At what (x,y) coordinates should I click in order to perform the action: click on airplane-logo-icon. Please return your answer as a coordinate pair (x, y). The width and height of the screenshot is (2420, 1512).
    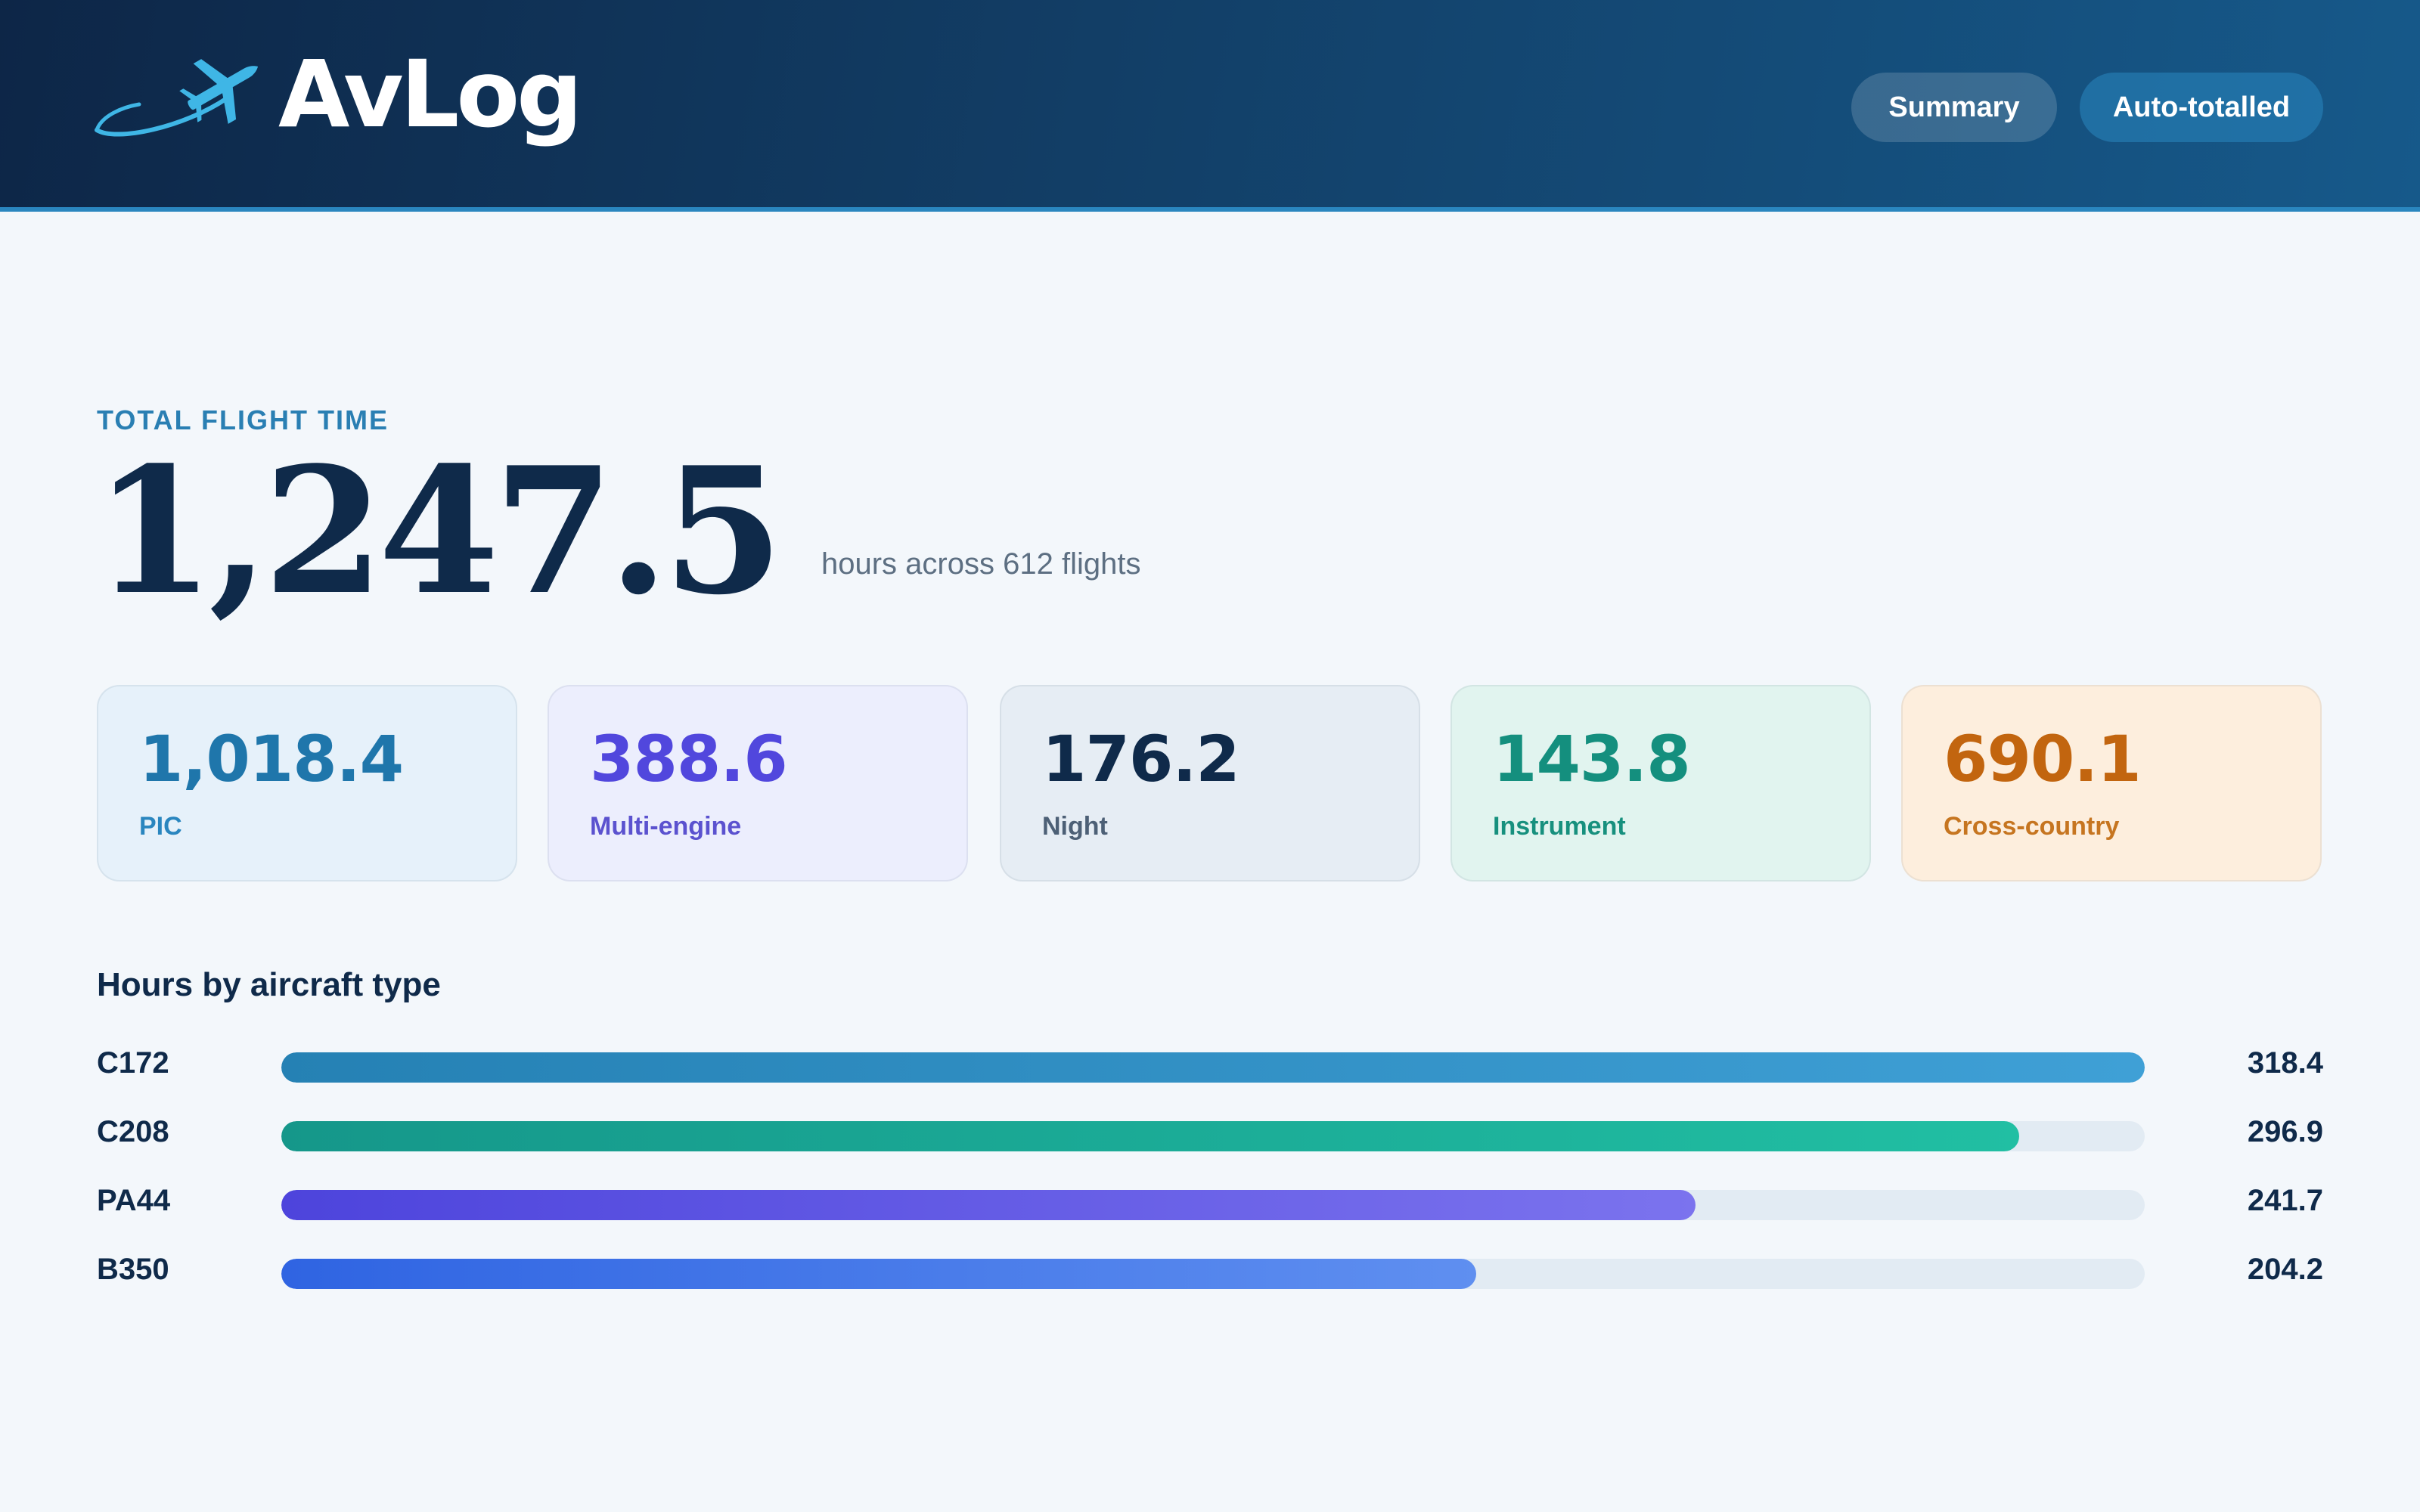
    Looking at the image, I should click on (177, 98).